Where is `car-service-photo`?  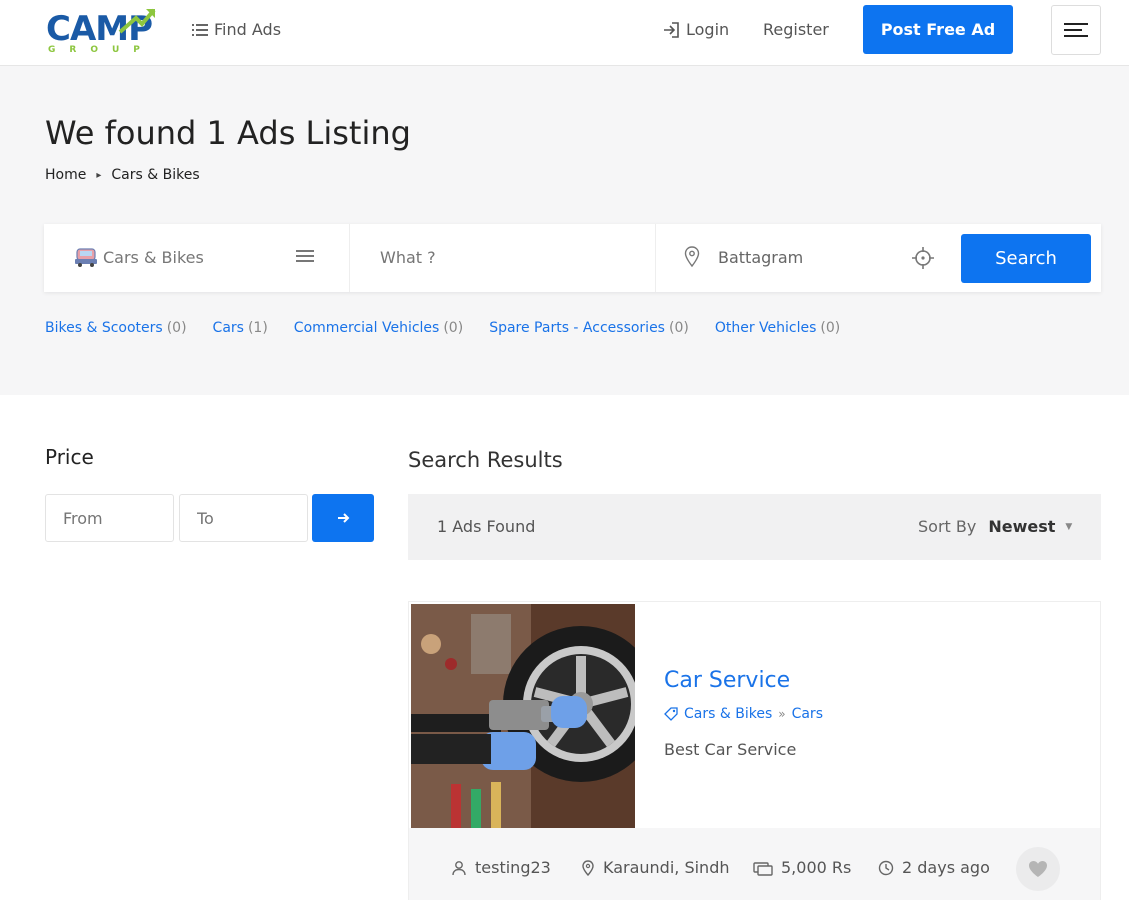 car-service-photo is located at coordinates (523, 716).